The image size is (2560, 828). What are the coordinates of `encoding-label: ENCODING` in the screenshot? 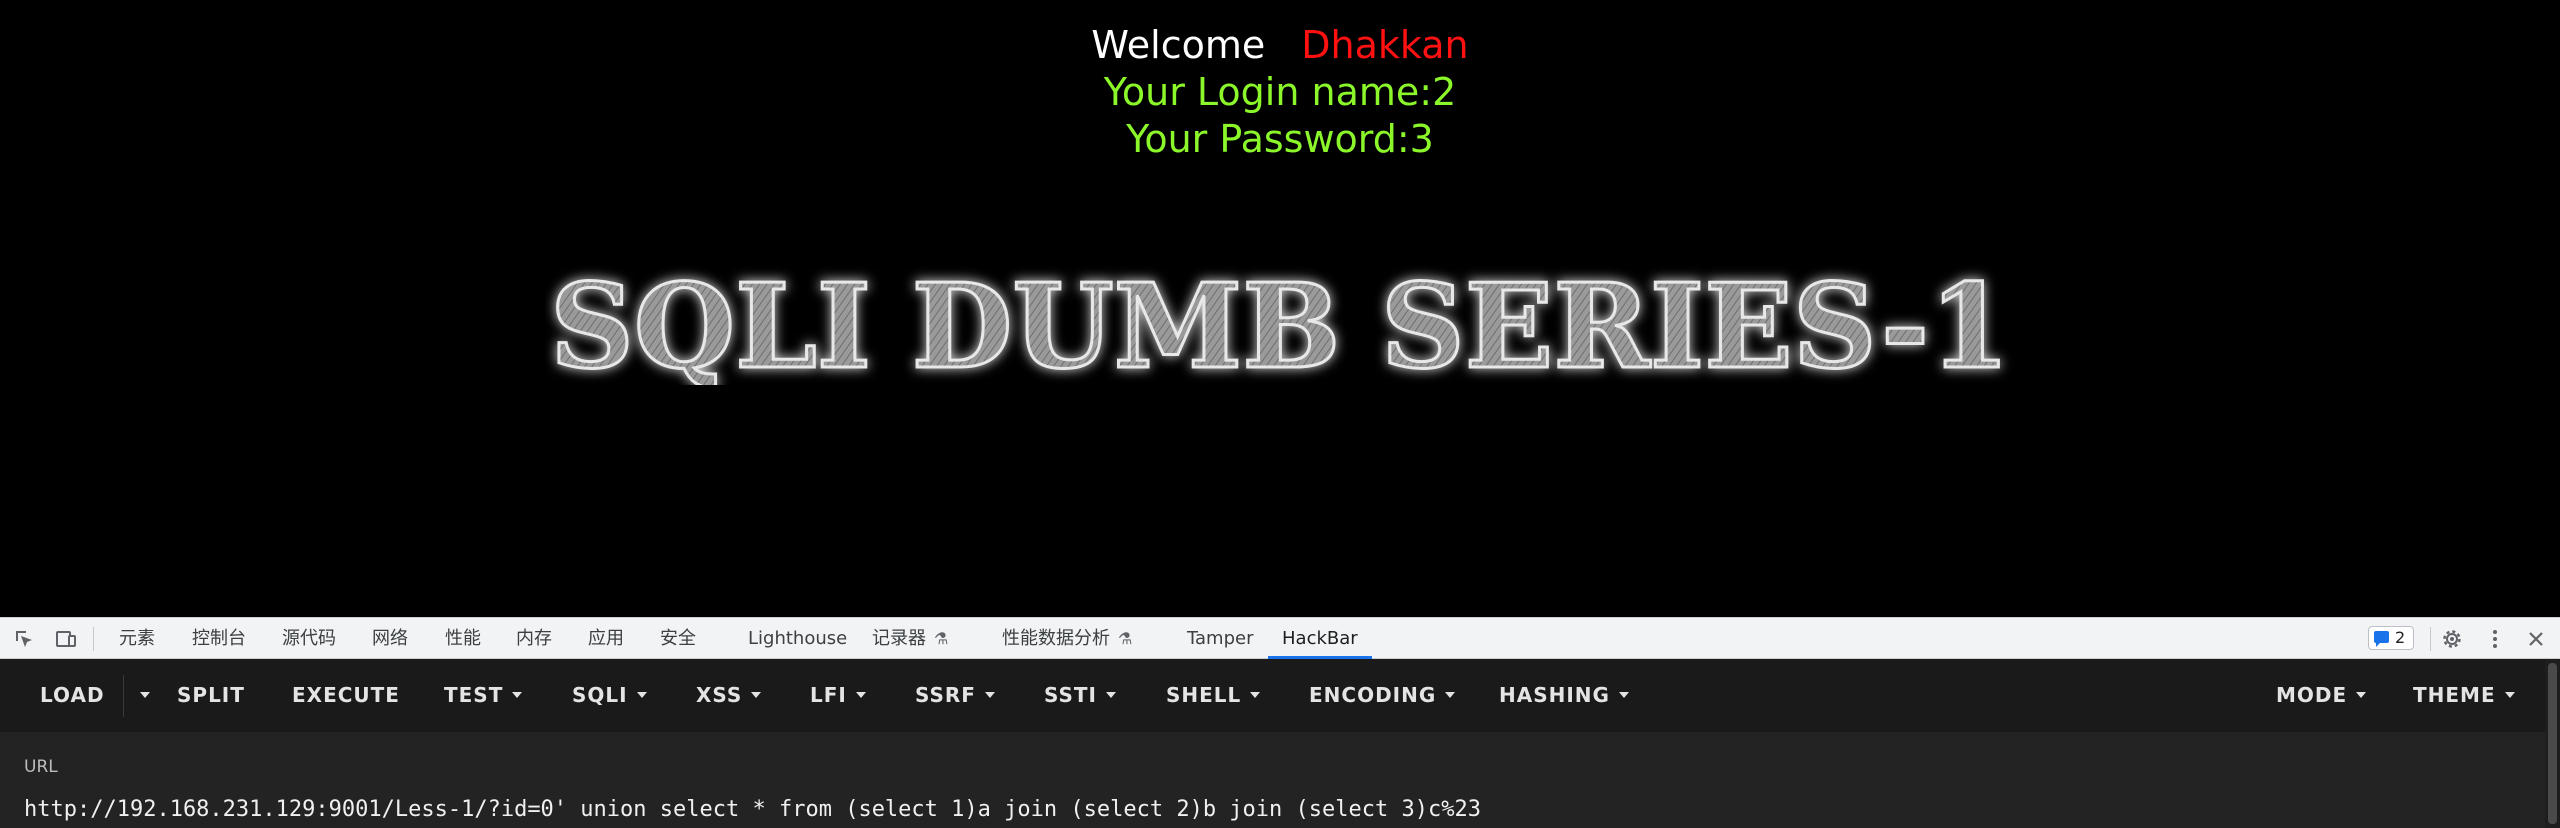 It's located at (1373, 695).